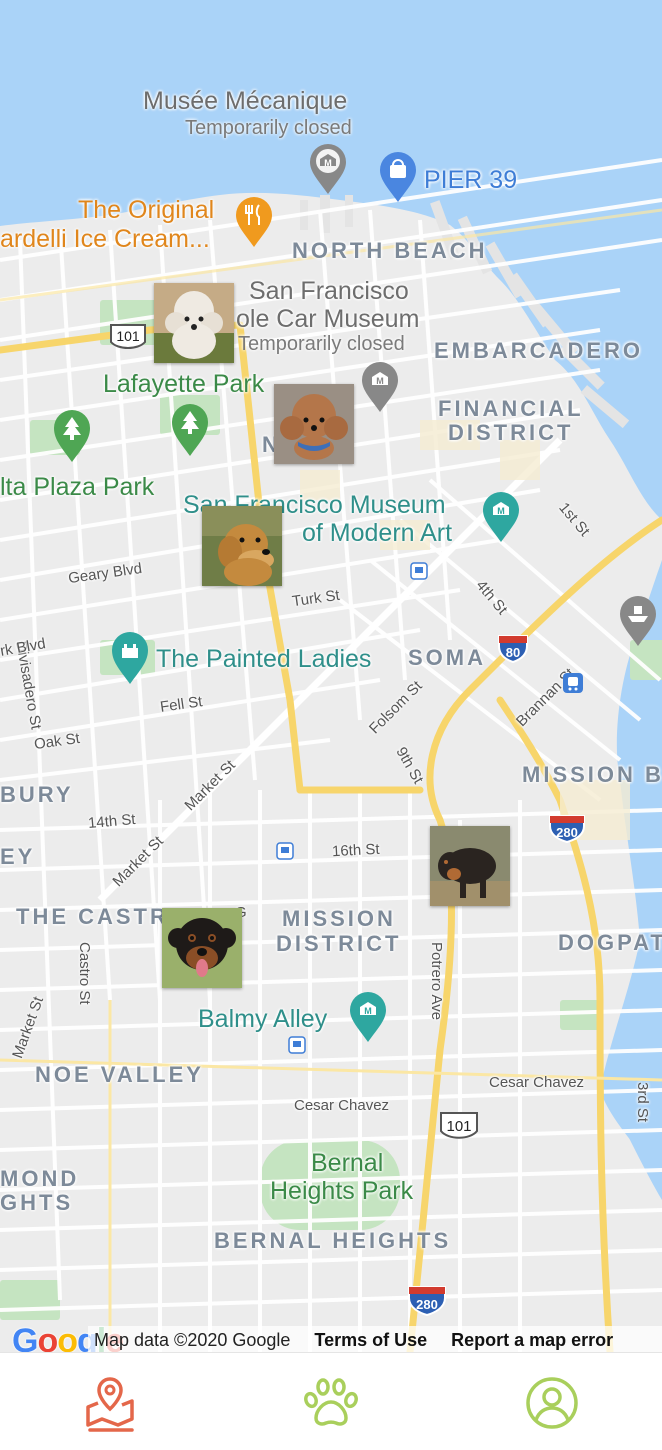 The height and width of the screenshot is (1450, 662). I want to click on train-icon, so click(573, 685).